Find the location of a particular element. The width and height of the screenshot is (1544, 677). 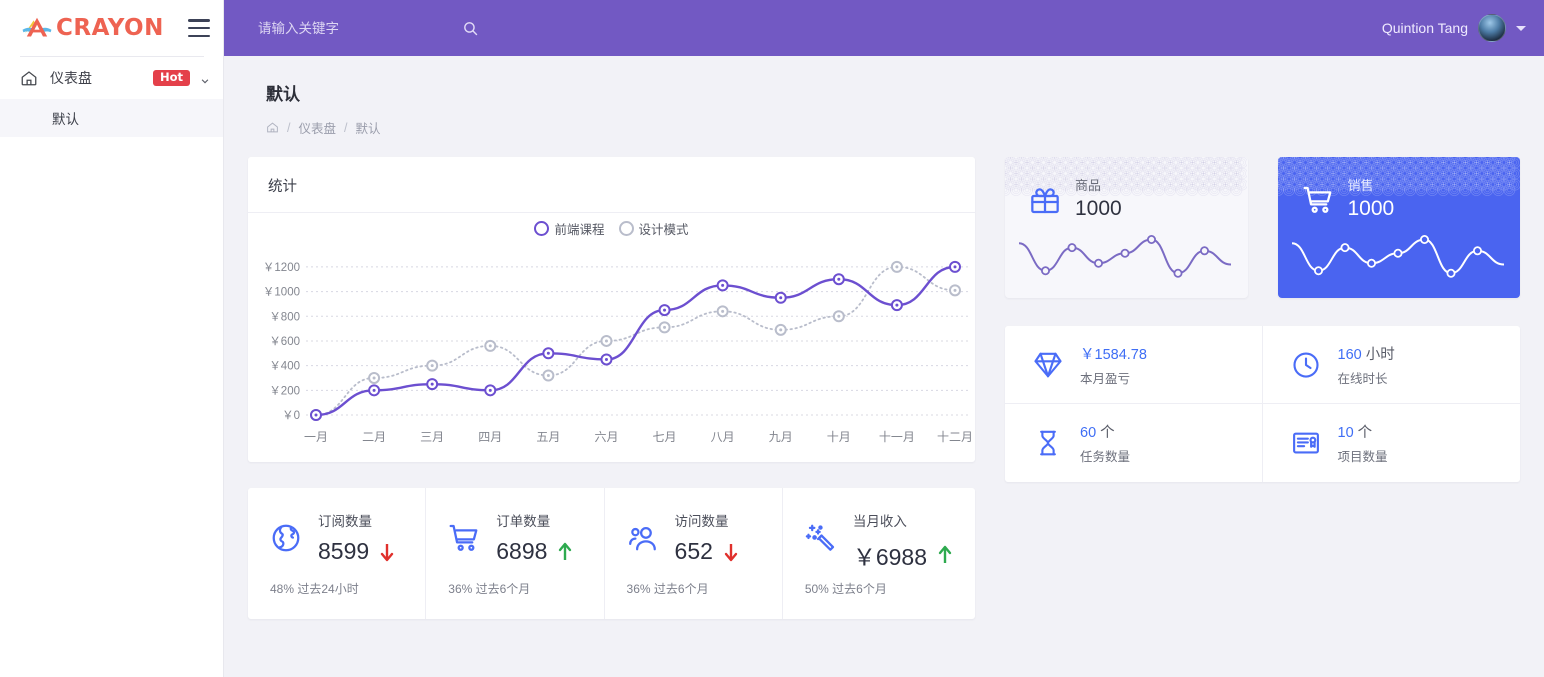

sidebar: CRAYON 仪表盘 Hot 默认 is located at coordinates (112, 338).